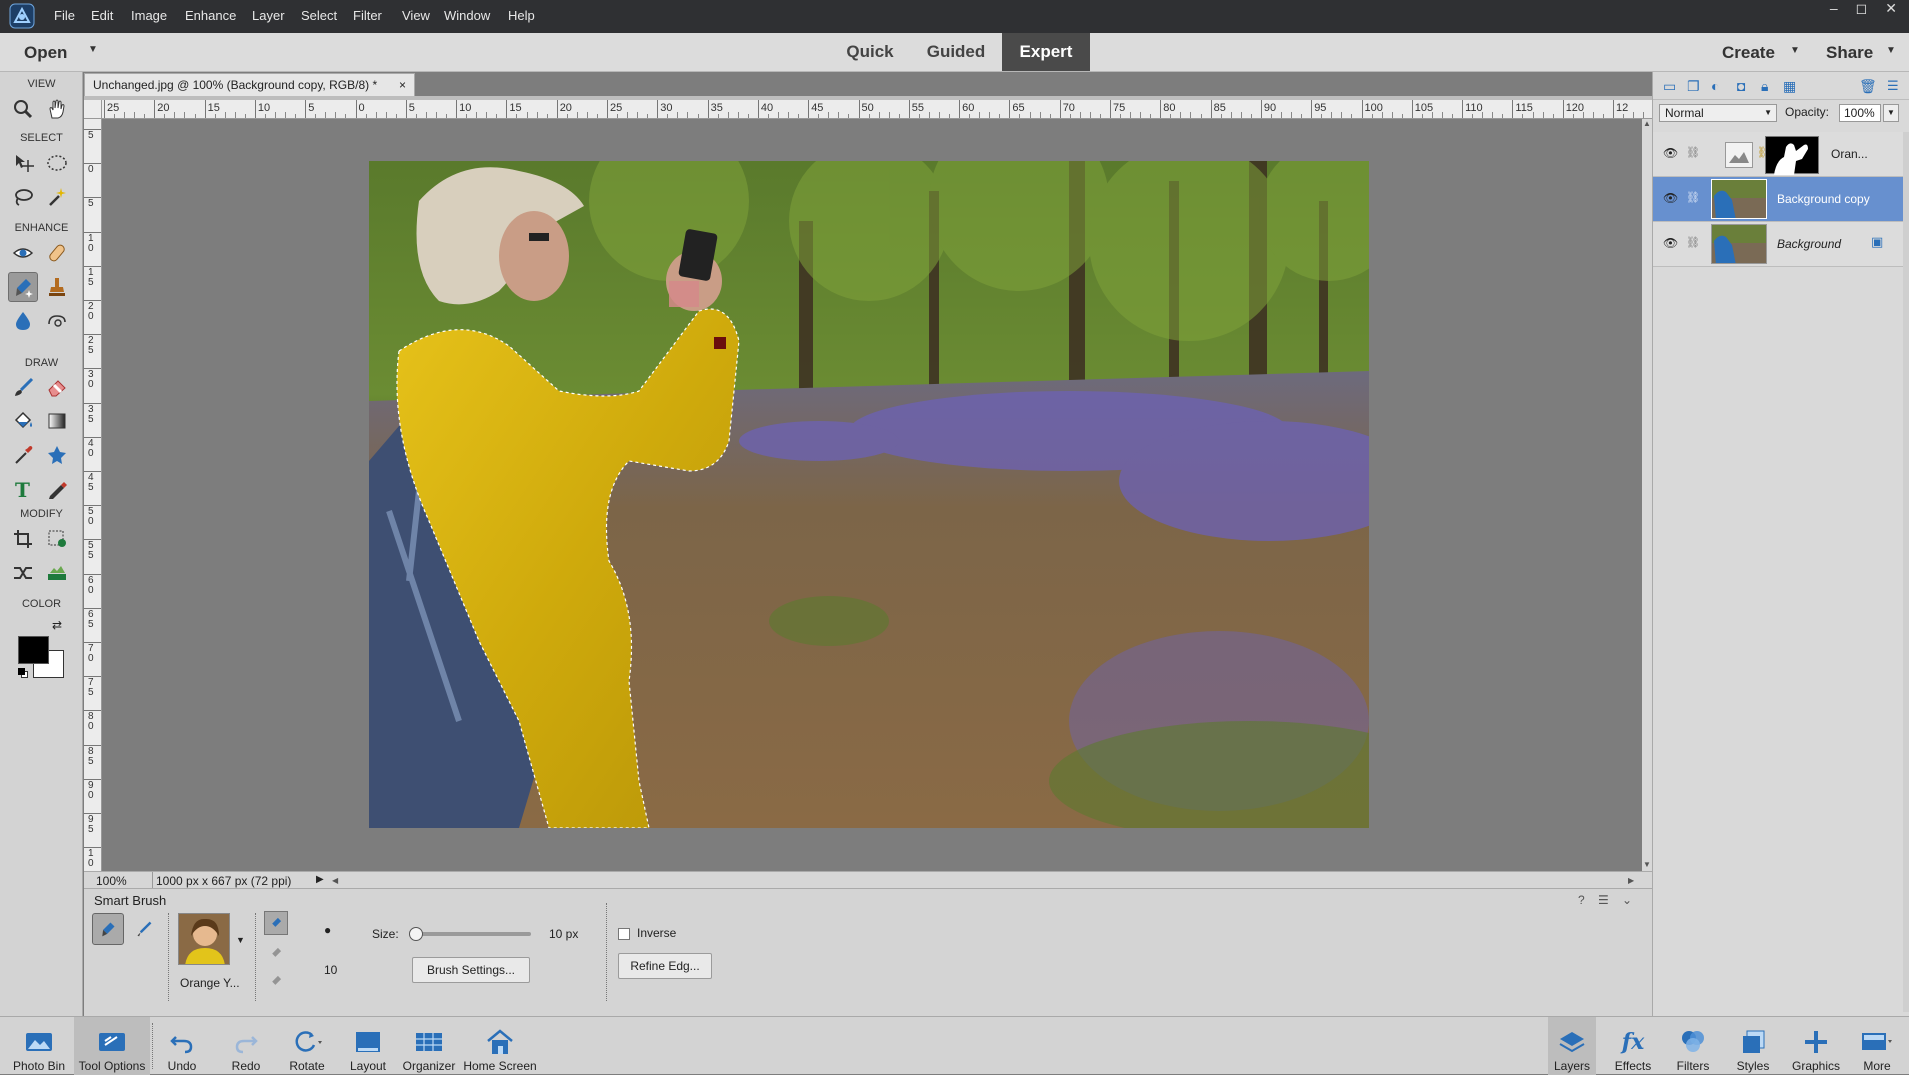  Describe the element at coordinates (22, 16) in the screenshot. I see `app-logo-icon` at that location.